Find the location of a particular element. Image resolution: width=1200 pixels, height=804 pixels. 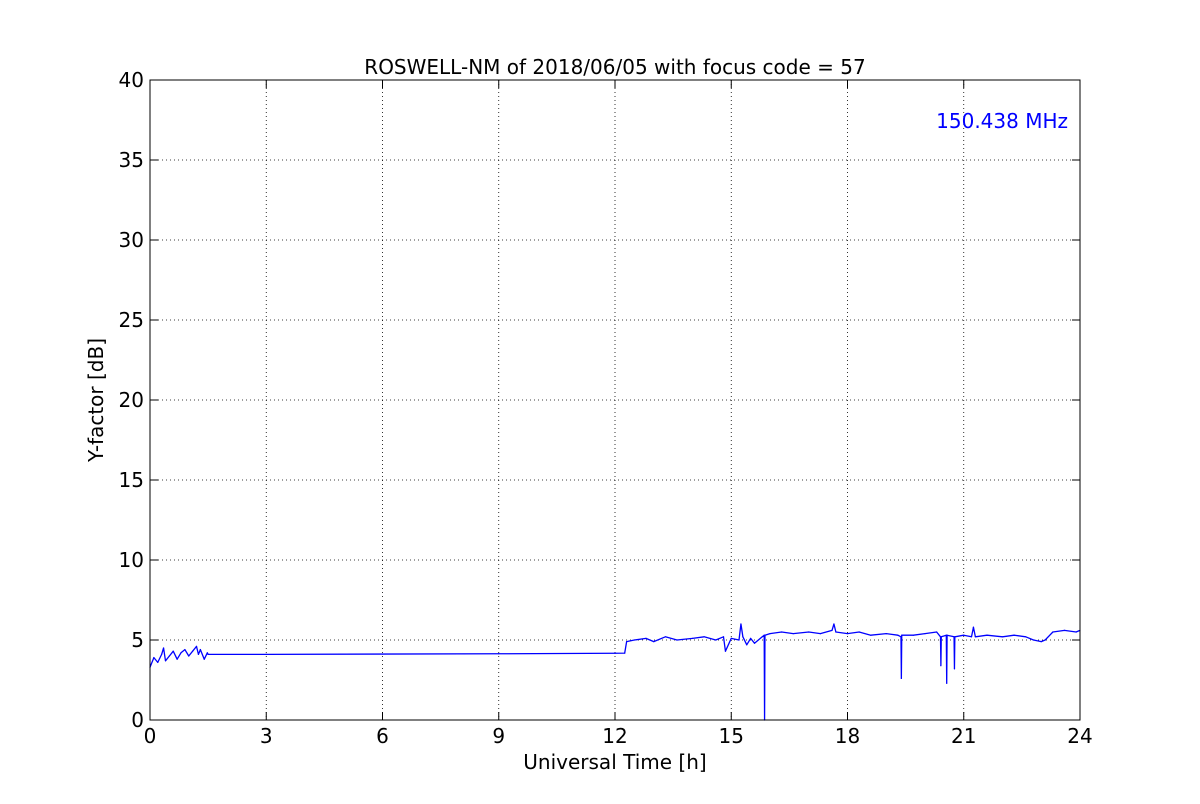

x-tick-label: 6 is located at coordinates (382, 736).